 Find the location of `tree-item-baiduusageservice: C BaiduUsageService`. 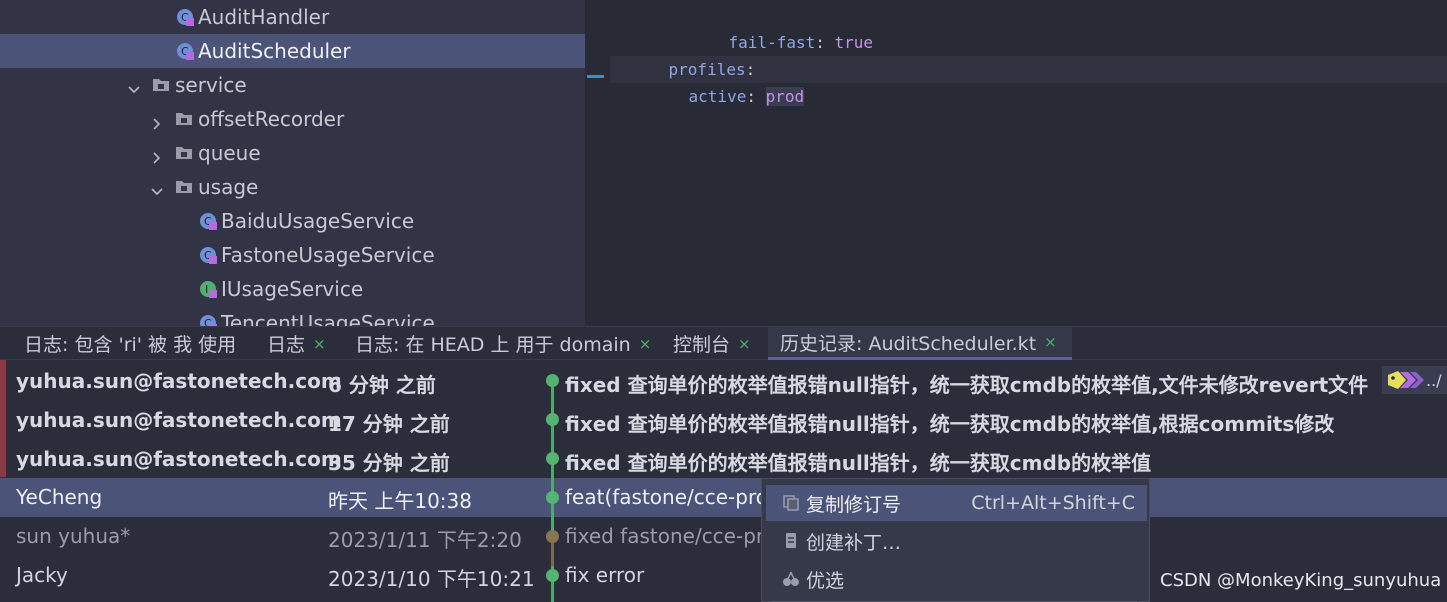

tree-item-baiduusageservice: C BaiduUsageService is located at coordinates (292, 221).